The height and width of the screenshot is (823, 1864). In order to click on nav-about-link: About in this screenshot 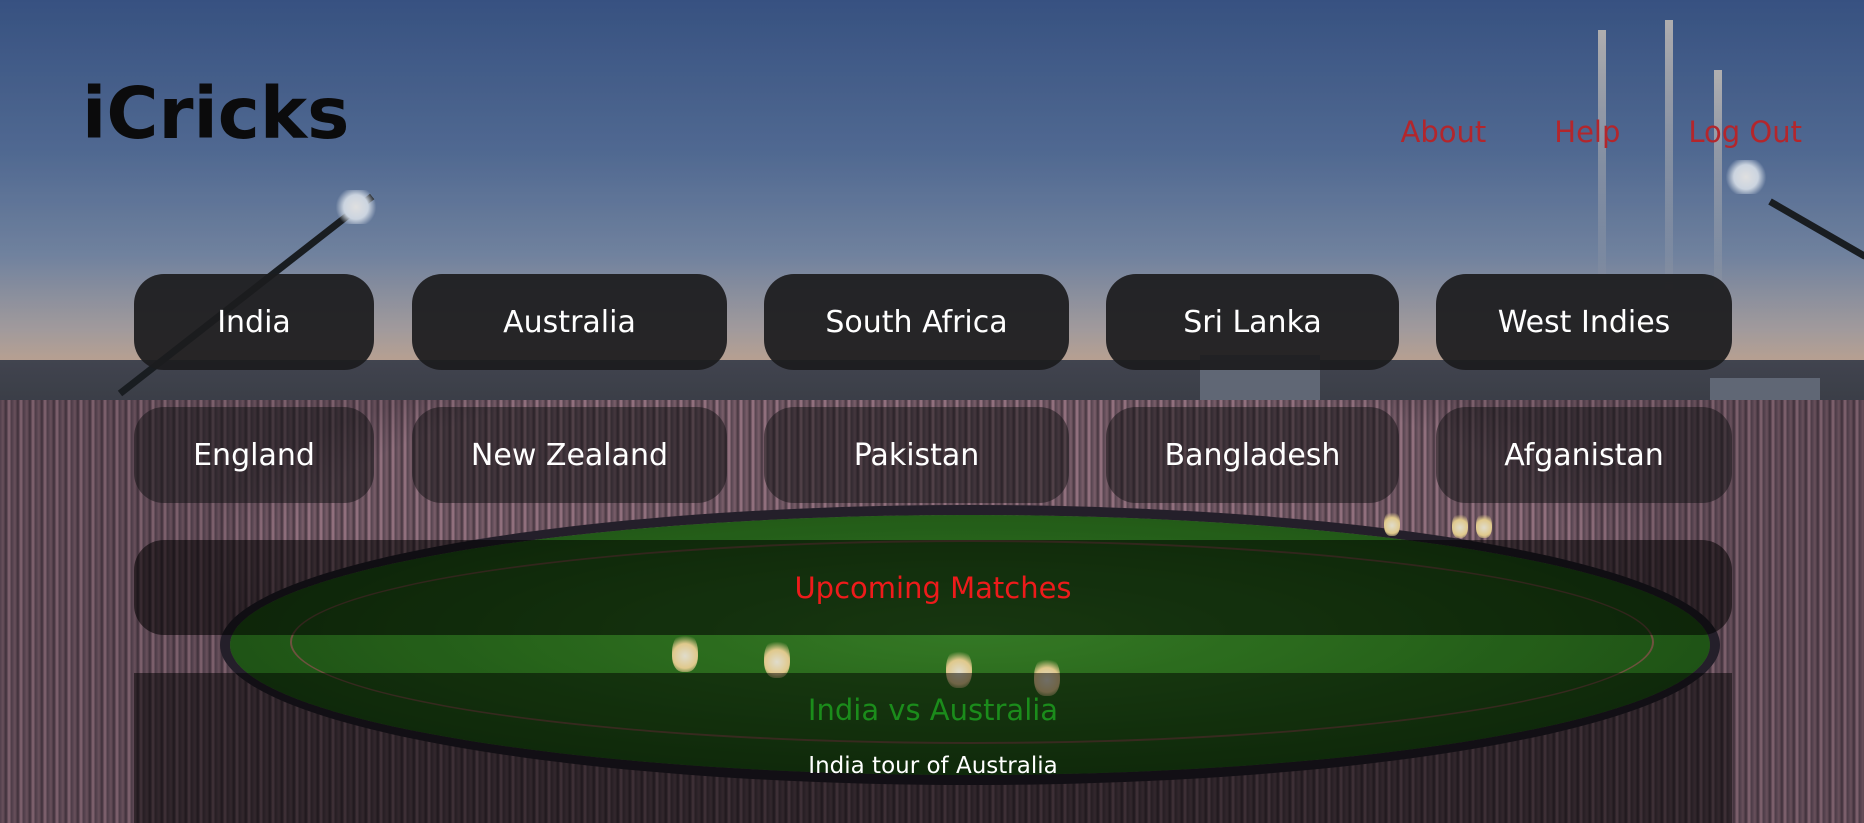, I will do `click(1444, 132)`.